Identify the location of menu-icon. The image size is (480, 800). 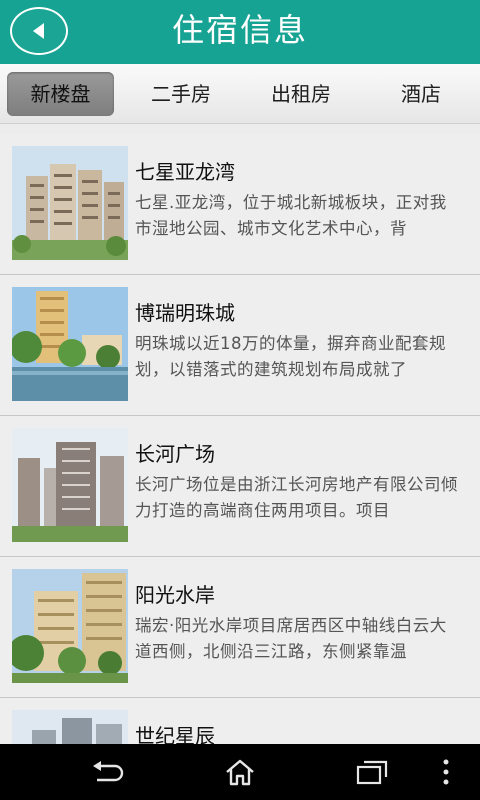
(446, 772).